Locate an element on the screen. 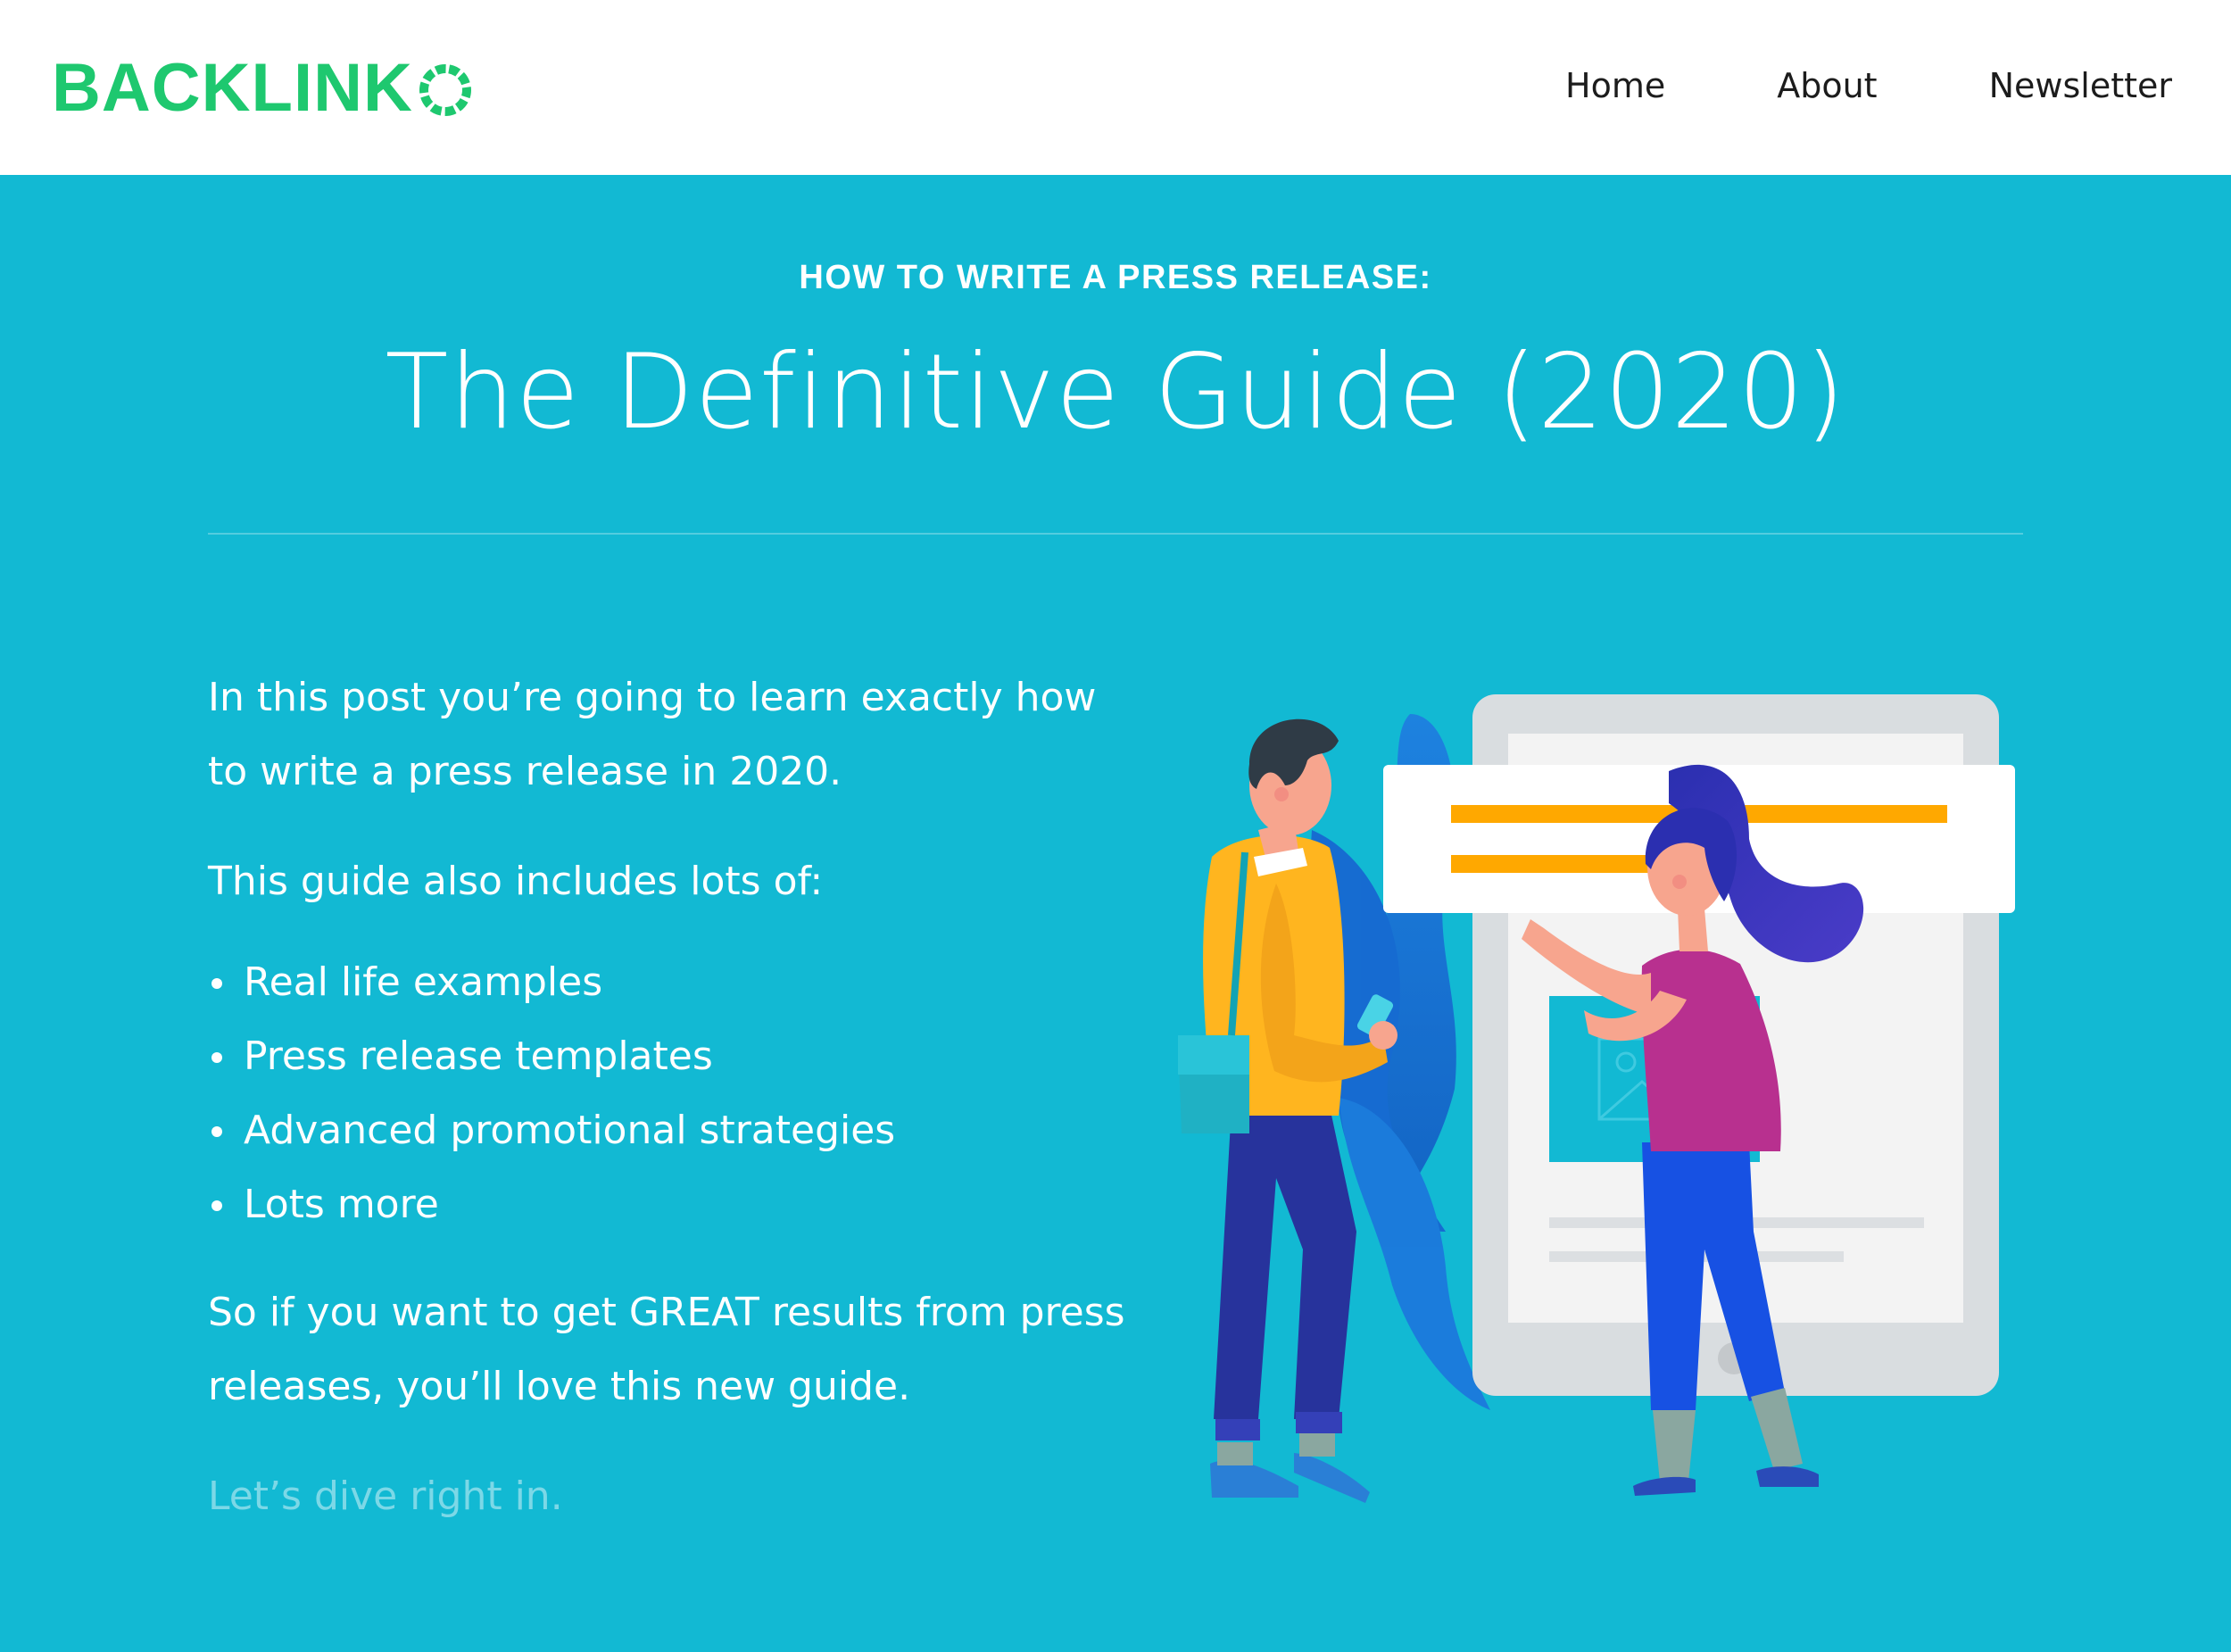 The height and width of the screenshot is (1652, 2231). list-item: Lots more is located at coordinates (669, 1204).